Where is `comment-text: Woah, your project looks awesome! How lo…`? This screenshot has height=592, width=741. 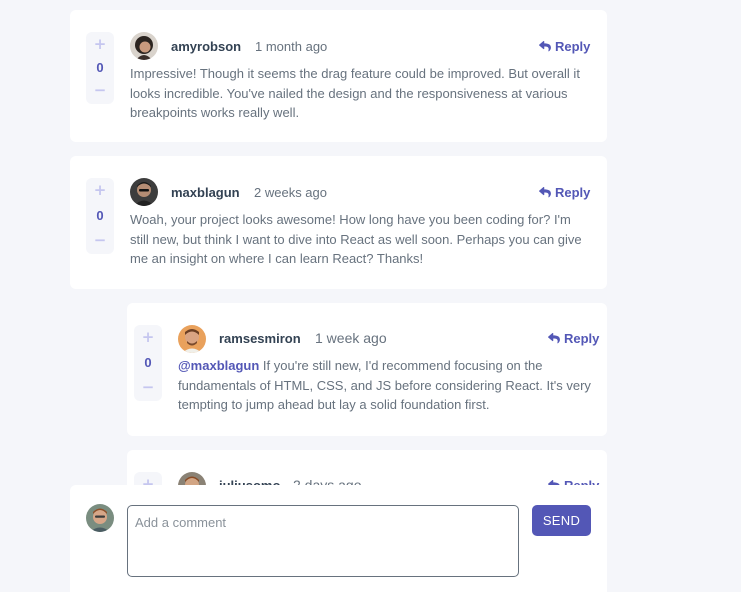
comment-text: Woah, your project looks awesome! How lo… is located at coordinates (356, 239).